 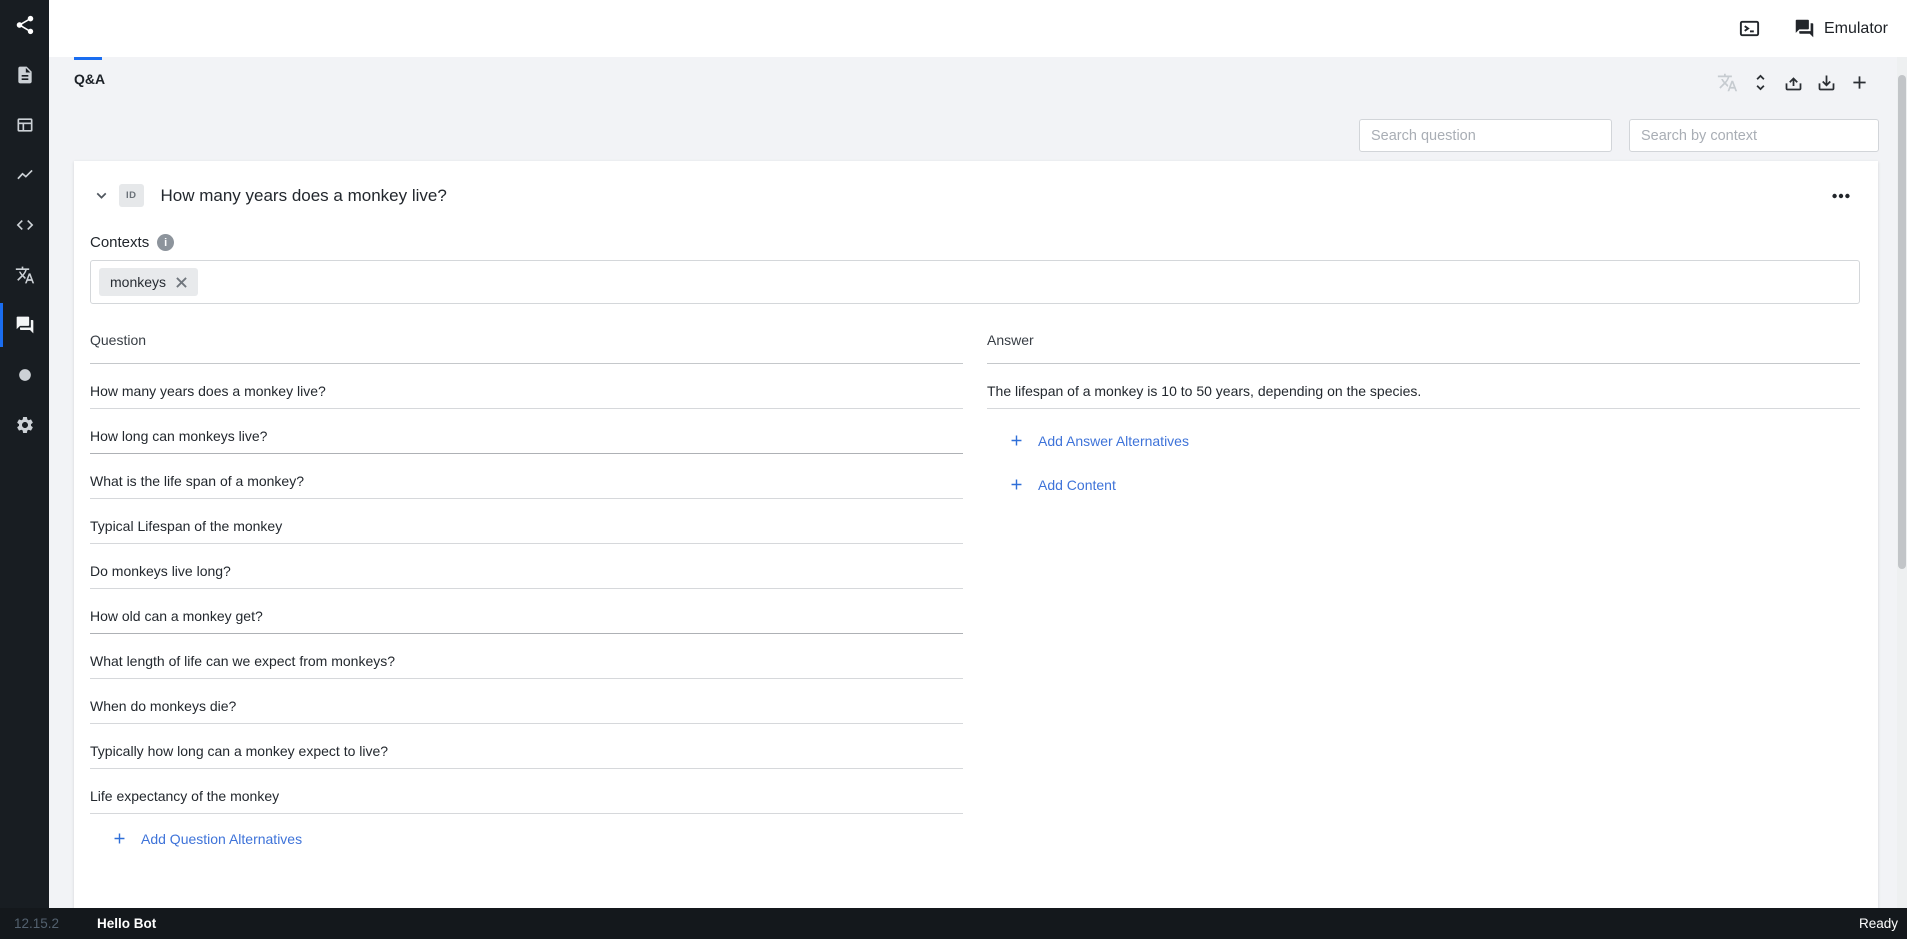 What do you see at coordinates (303, 195) in the screenshot?
I see `qna-item-title: How many years does a monkey live?` at bounding box center [303, 195].